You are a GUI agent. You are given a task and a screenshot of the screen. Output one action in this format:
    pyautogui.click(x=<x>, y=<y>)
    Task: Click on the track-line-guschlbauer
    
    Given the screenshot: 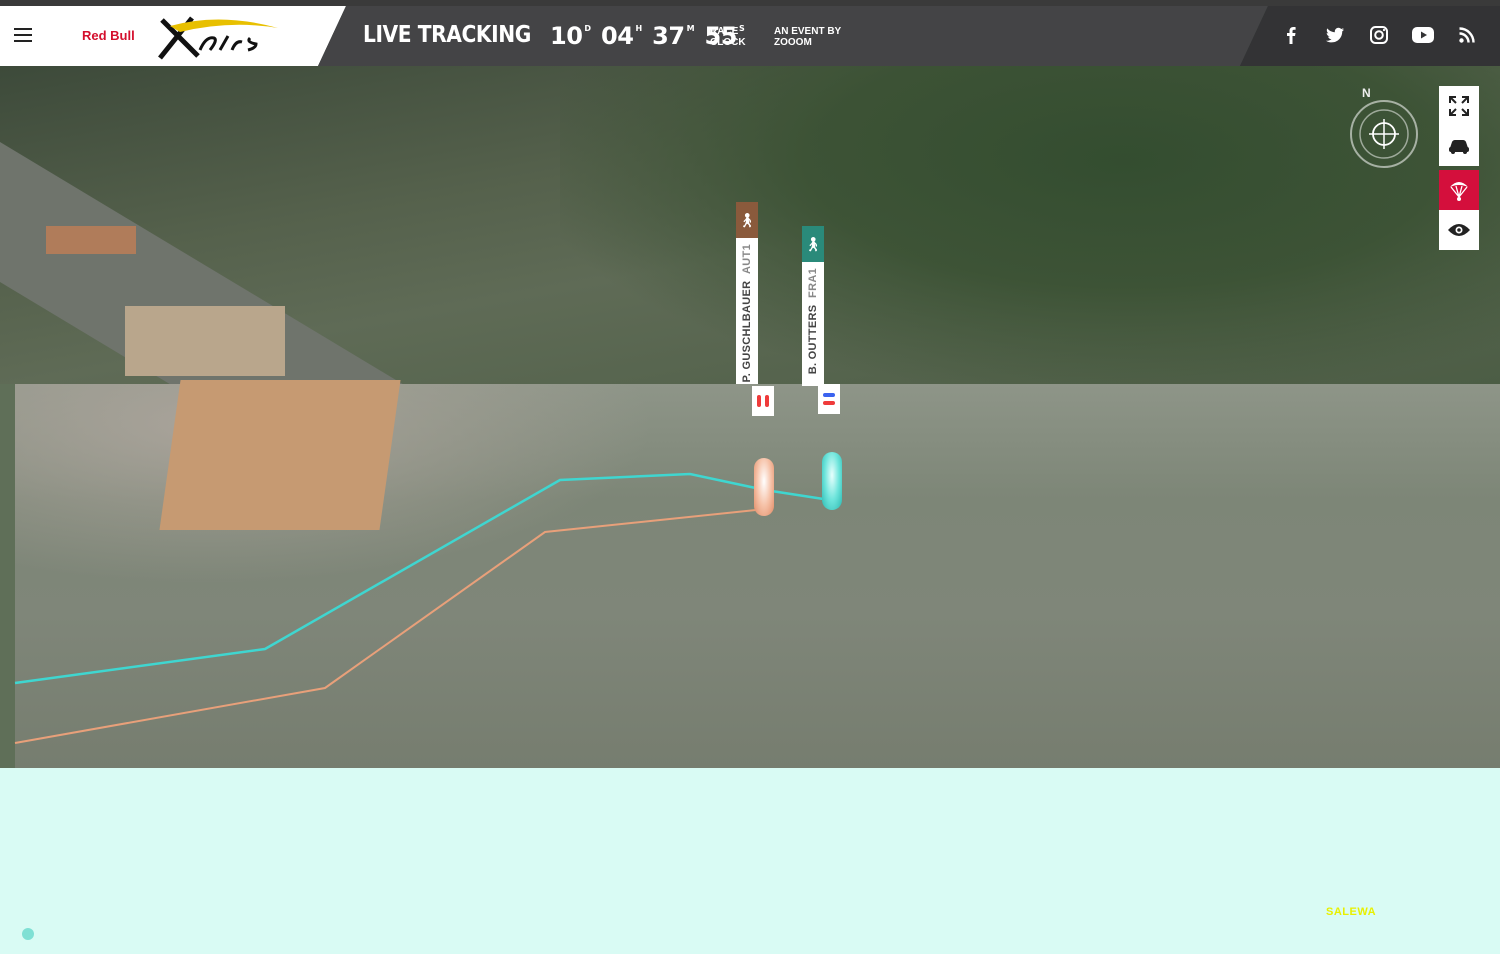 What is the action you would take?
    pyautogui.click(x=390, y=626)
    